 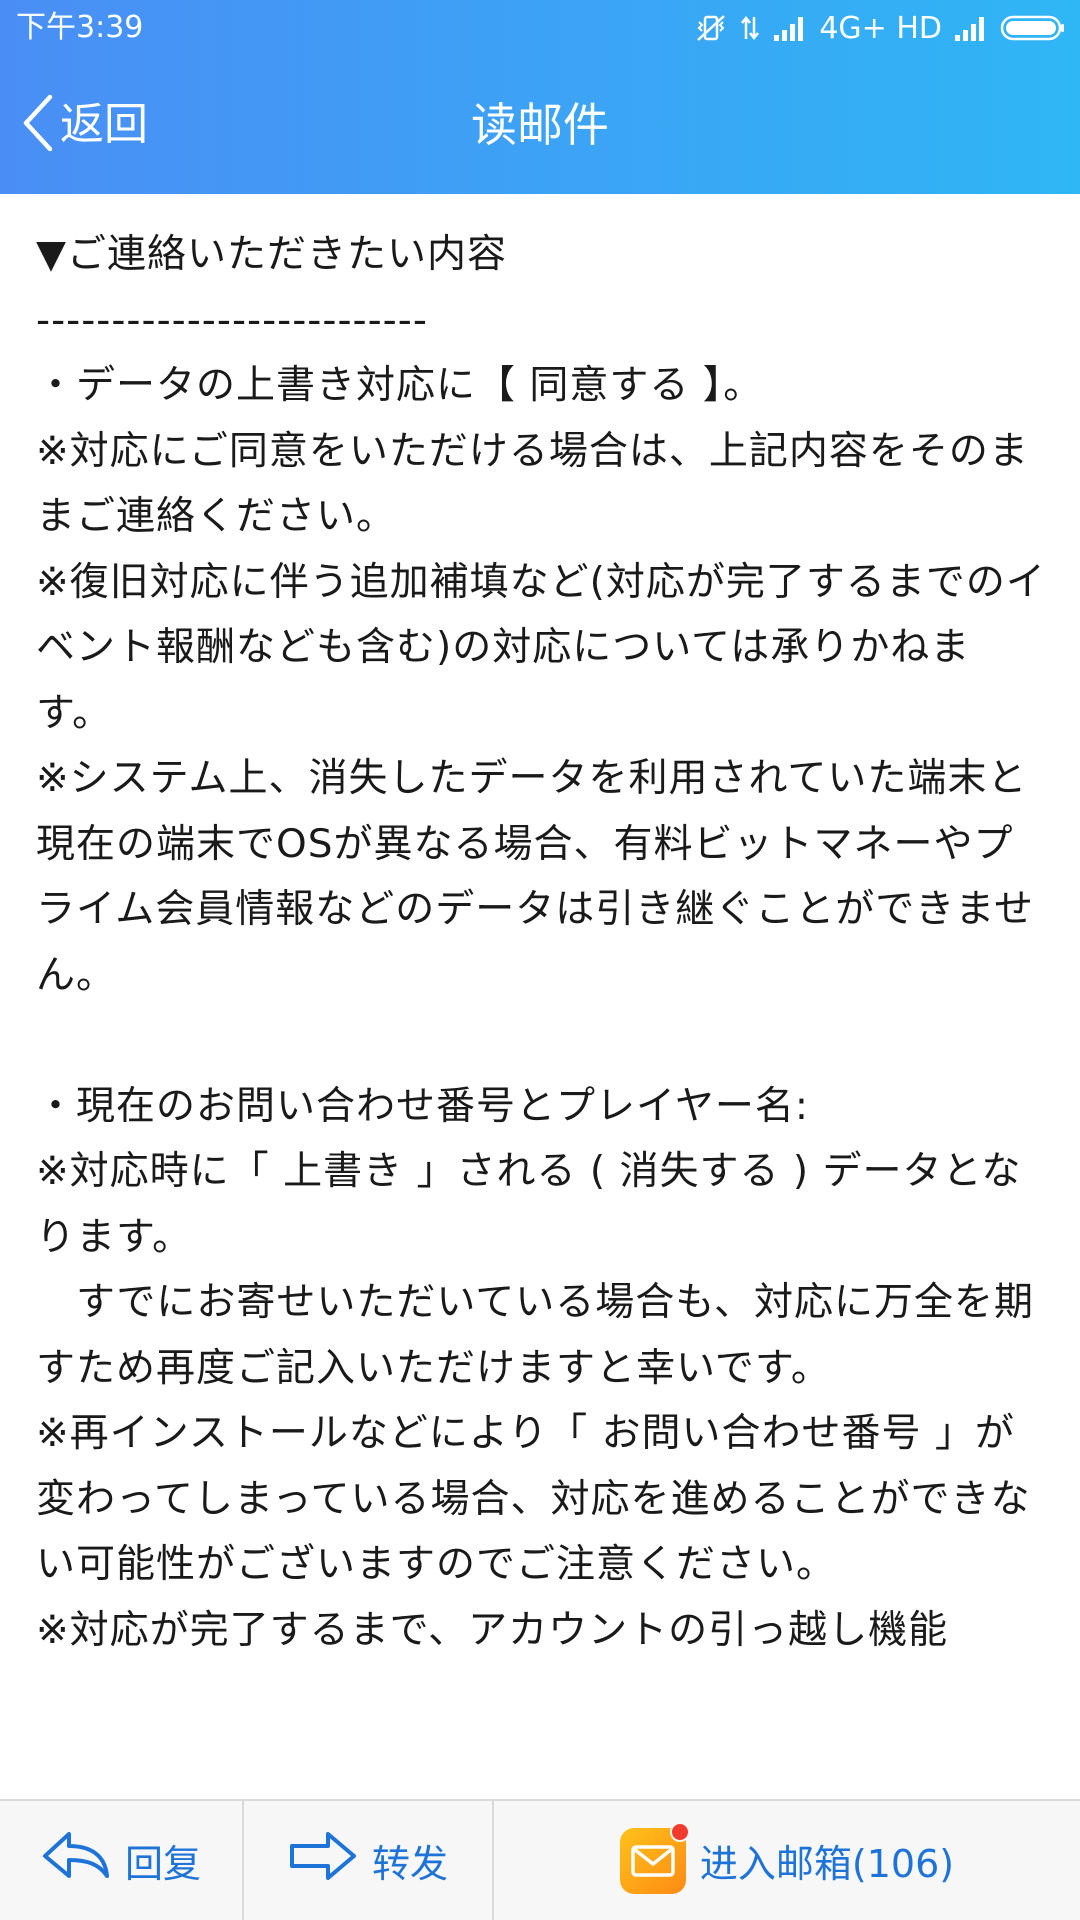 What do you see at coordinates (271, 254) in the screenshot?
I see `mail-line: ▼ご連絡いただきたい内容` at bounding box center [271, 254].